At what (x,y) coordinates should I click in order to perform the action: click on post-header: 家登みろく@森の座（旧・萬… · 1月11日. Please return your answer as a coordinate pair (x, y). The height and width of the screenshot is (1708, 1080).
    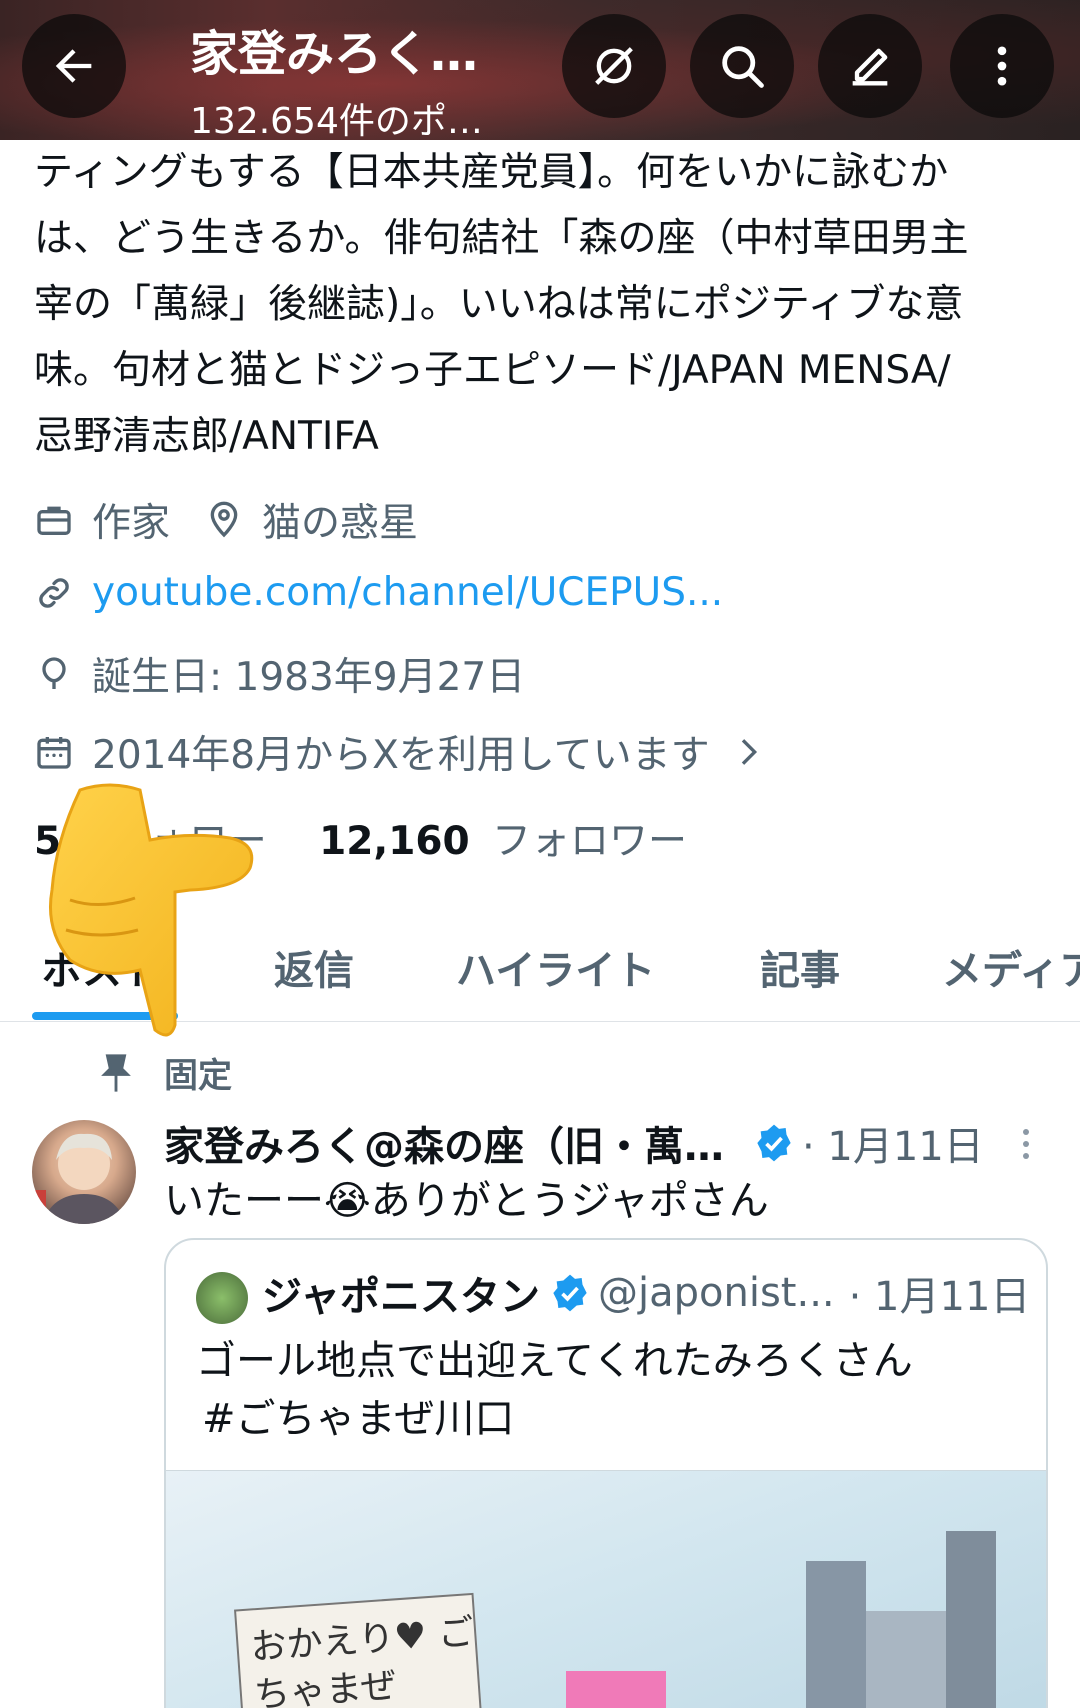
    Looking at the image, I should click on (574, 1143).